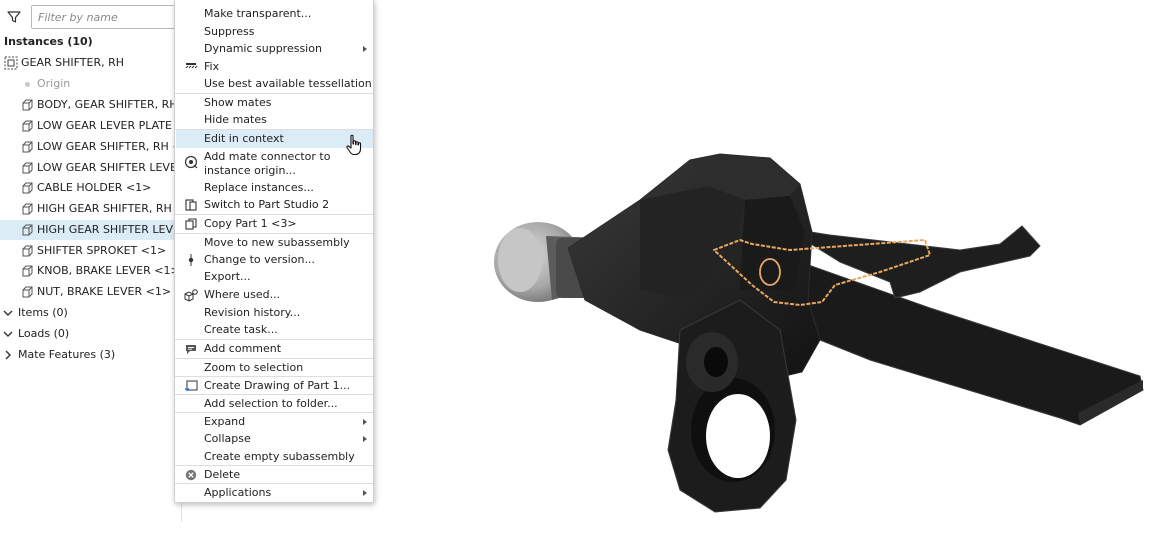 This screenshot has width=1150, height=533. What do you see at coordinates (267, 204) in the screenshot?
I see `menu-item-label: Switch to Part Studio 2` at bounding box center [267, 204].